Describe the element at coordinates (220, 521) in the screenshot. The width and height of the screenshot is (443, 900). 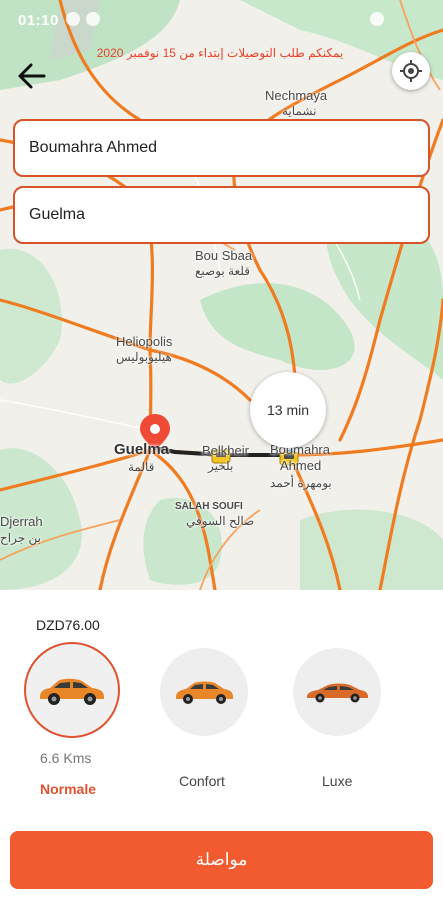
I see `map-label-salah-soufi-ar: صالح السوفي` at that location.